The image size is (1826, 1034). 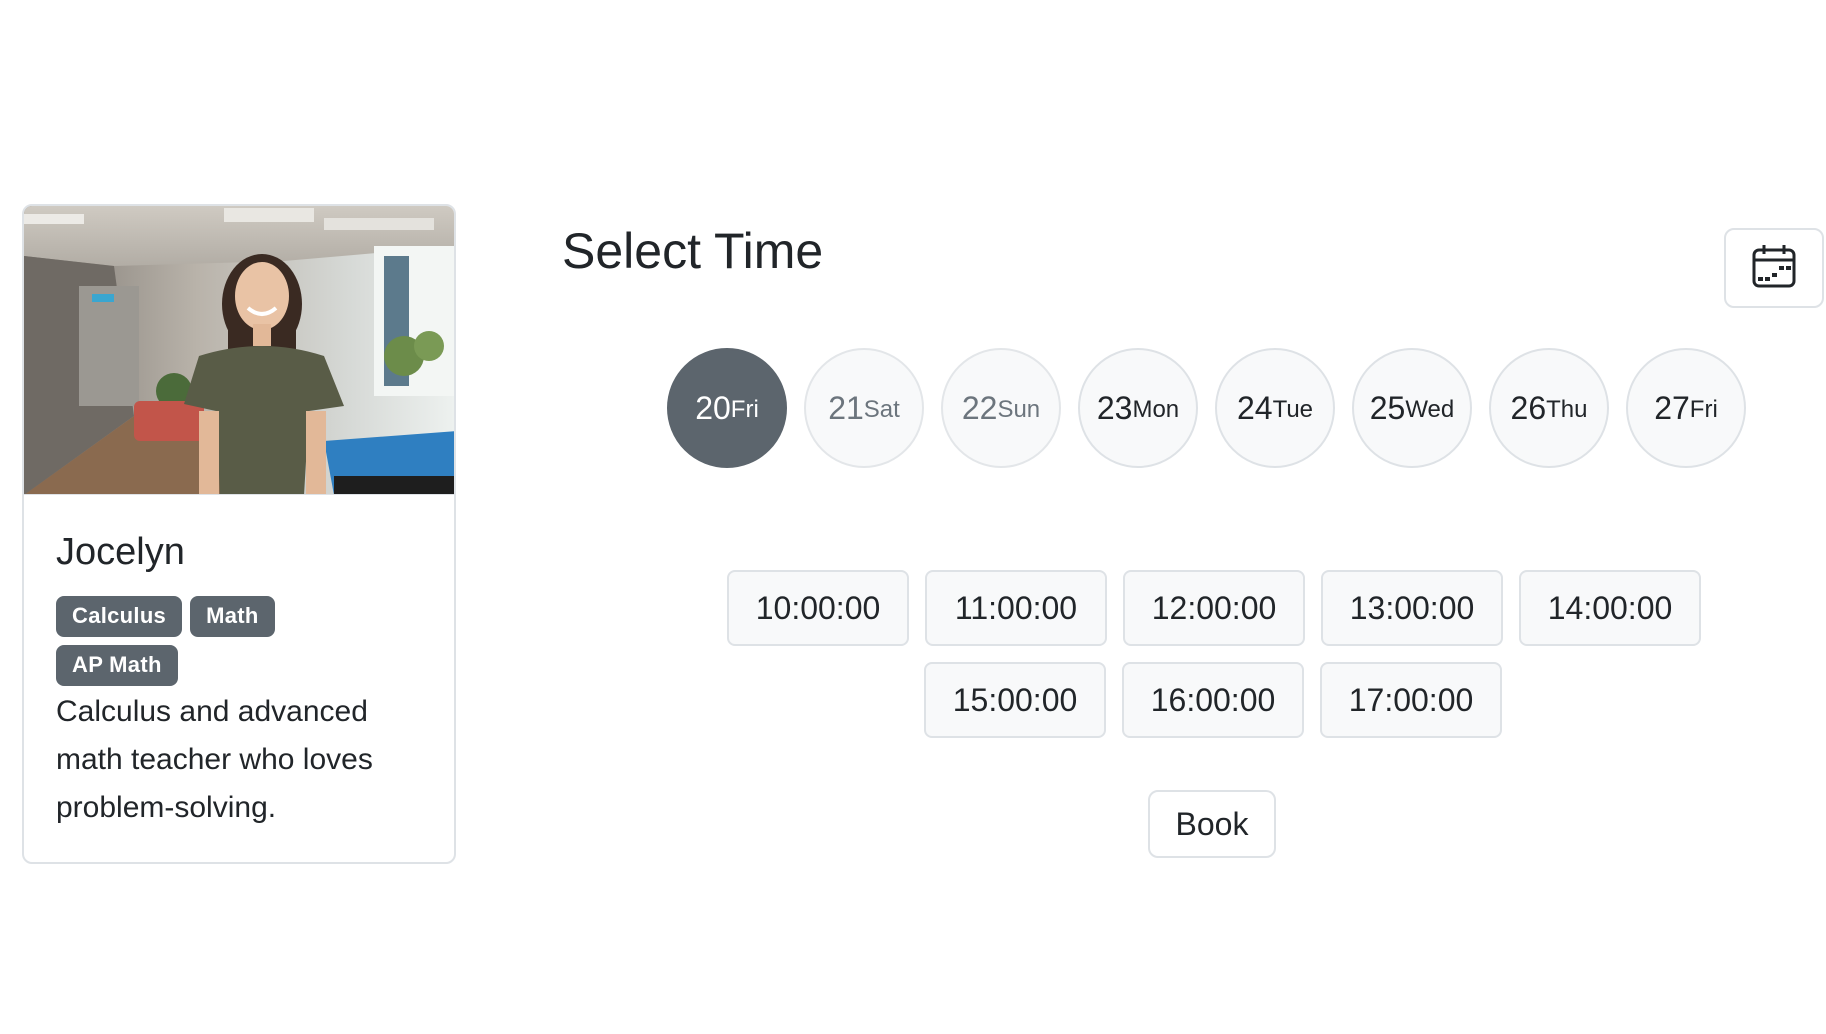 I want to click on tutor-name: Jocelyn, so click(x=120, y=552).